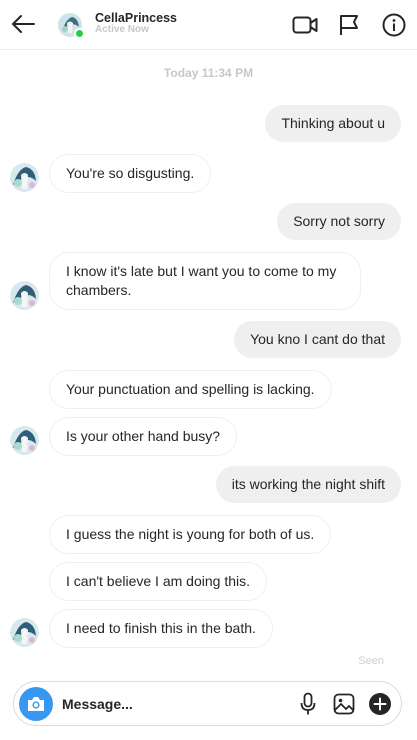 The height and width of the screenshot is (740, 417). Describe the element at coordinates (172, 704) in the screenshot. I see `message-input` at that location.